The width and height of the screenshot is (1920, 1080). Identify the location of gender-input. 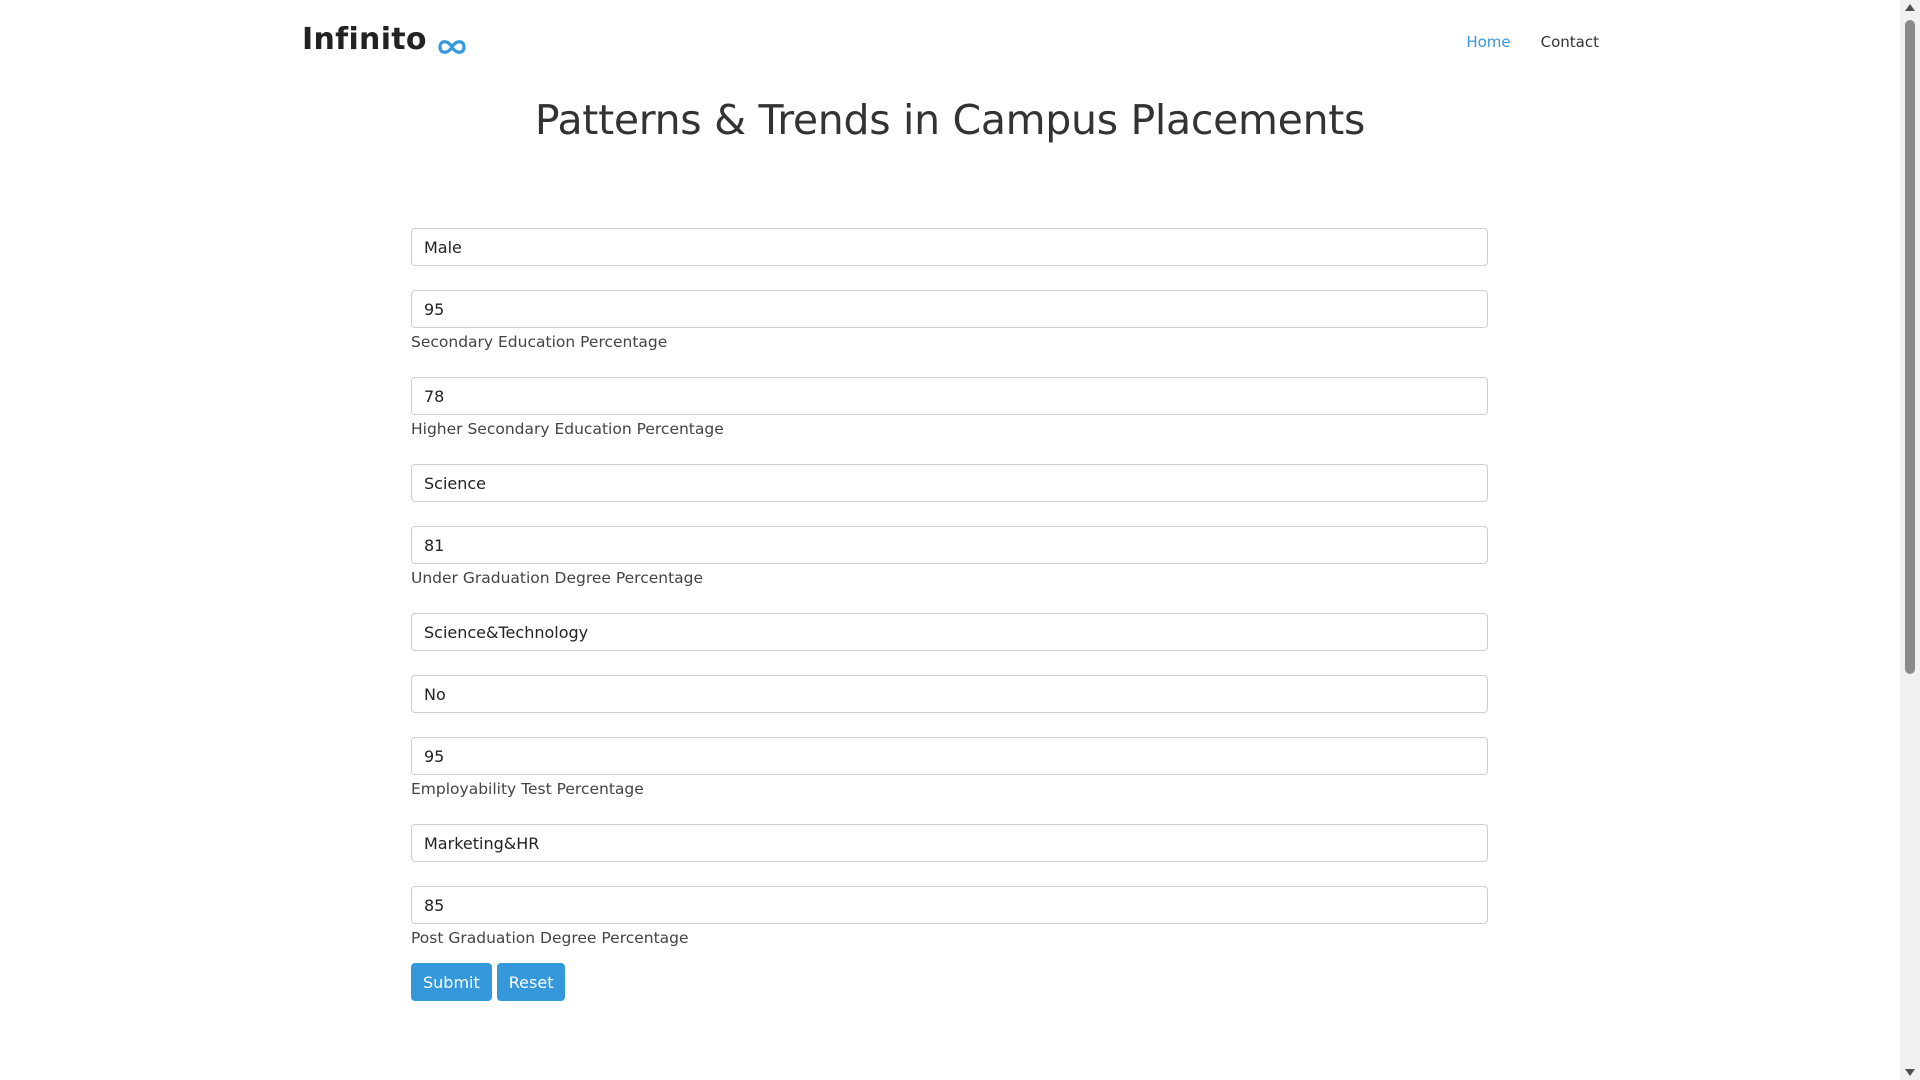
(949, 247).